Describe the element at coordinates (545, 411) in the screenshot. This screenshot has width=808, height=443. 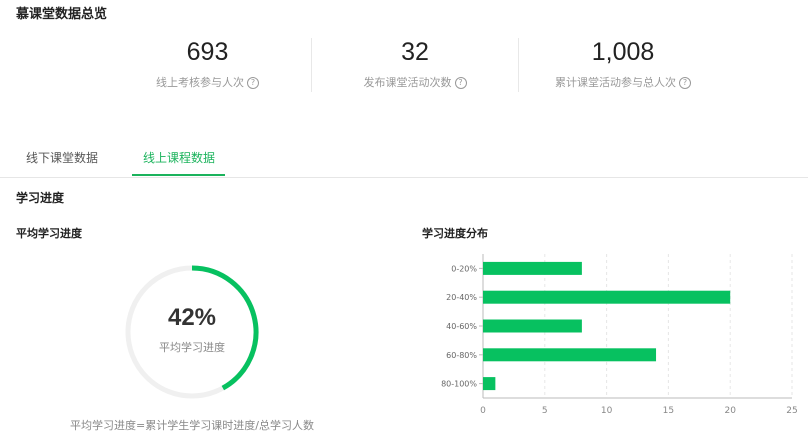
I see `x-tick-label: 5` at that location.